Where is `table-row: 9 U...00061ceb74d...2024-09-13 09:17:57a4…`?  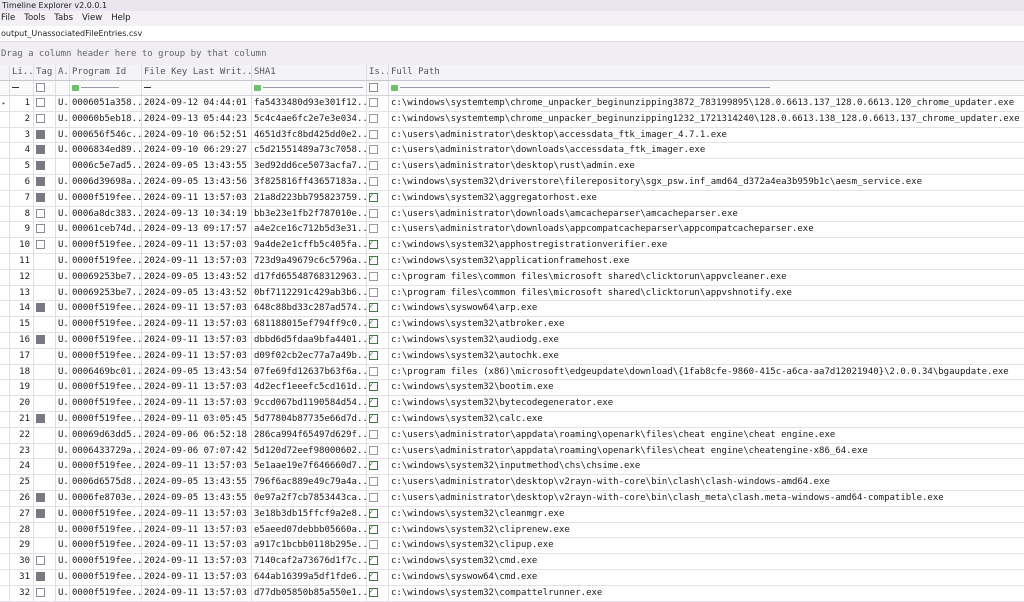 table-row: 9 U...00061ceb74d...2024-09-13 09:17:57a4… is located at coordinates (512, 230).